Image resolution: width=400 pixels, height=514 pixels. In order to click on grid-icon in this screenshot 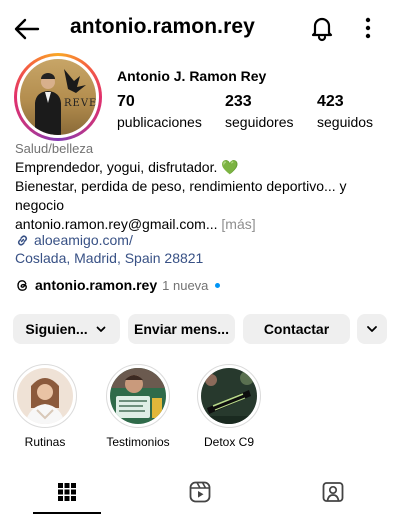, I will do `click(67, 492)`.